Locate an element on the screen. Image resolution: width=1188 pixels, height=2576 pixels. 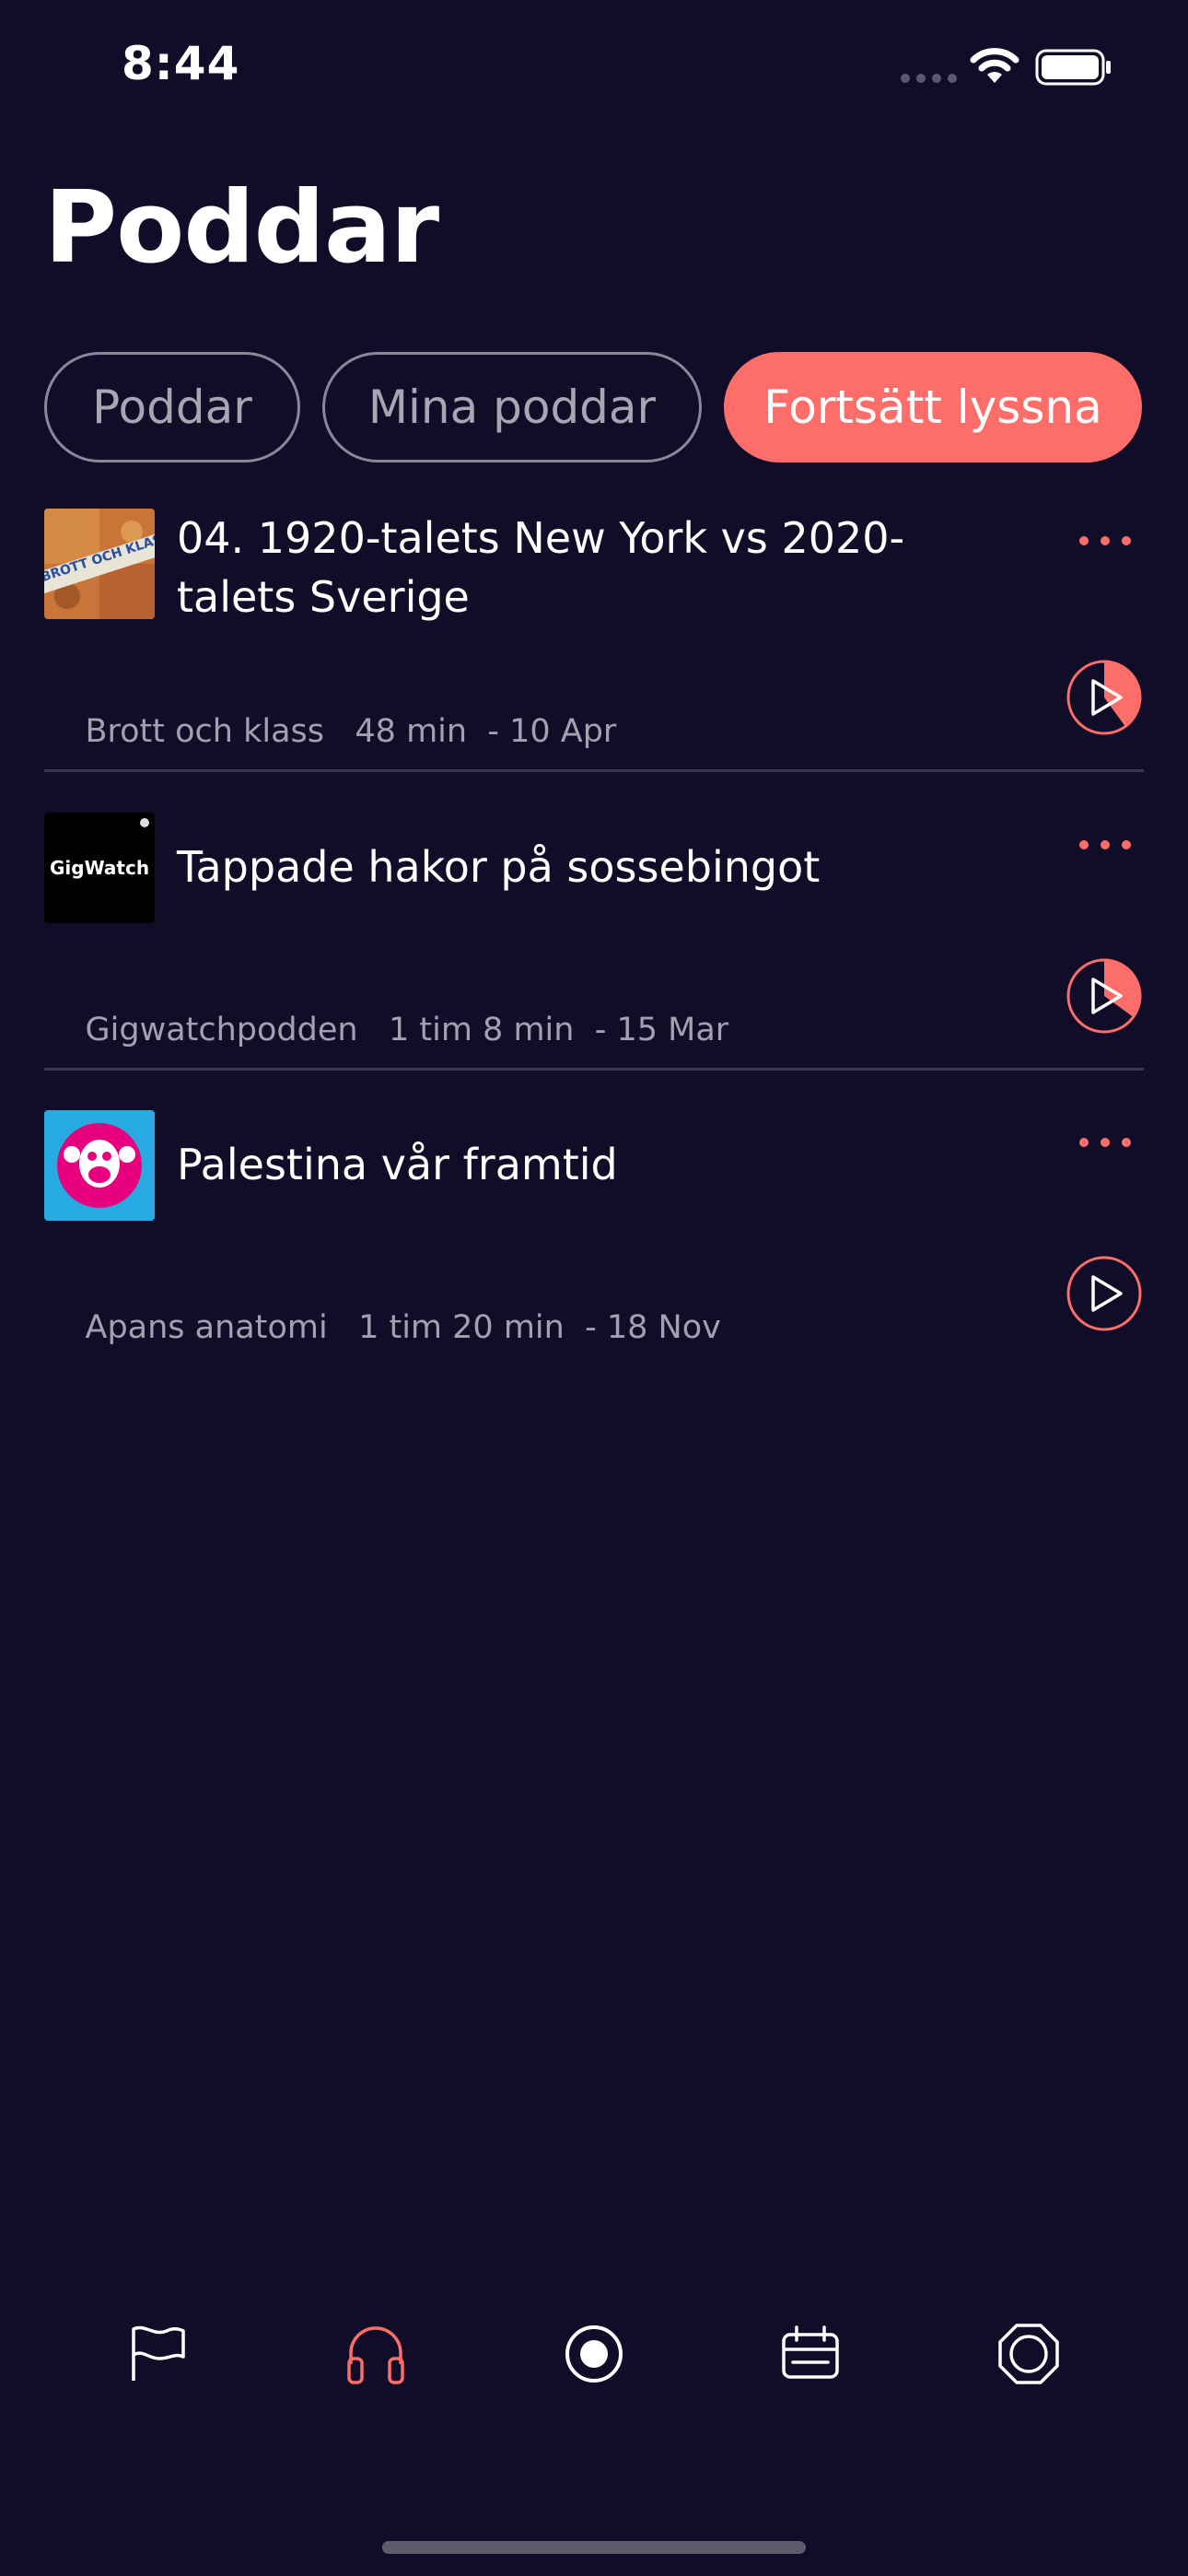
wifi-icon is located at coordinates (995, 65).